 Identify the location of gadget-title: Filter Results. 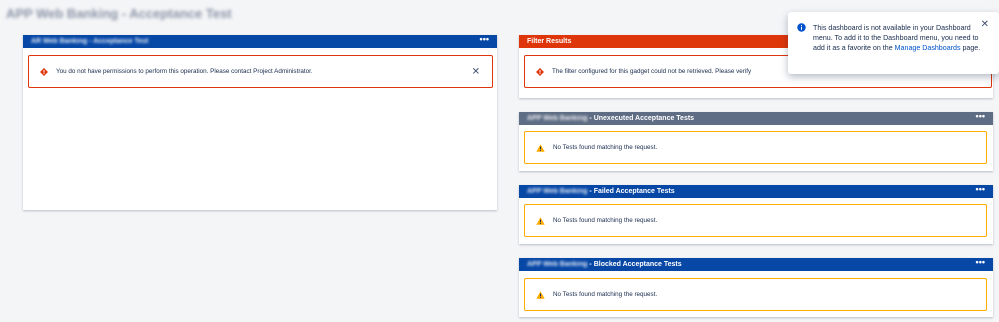
(549, 41).